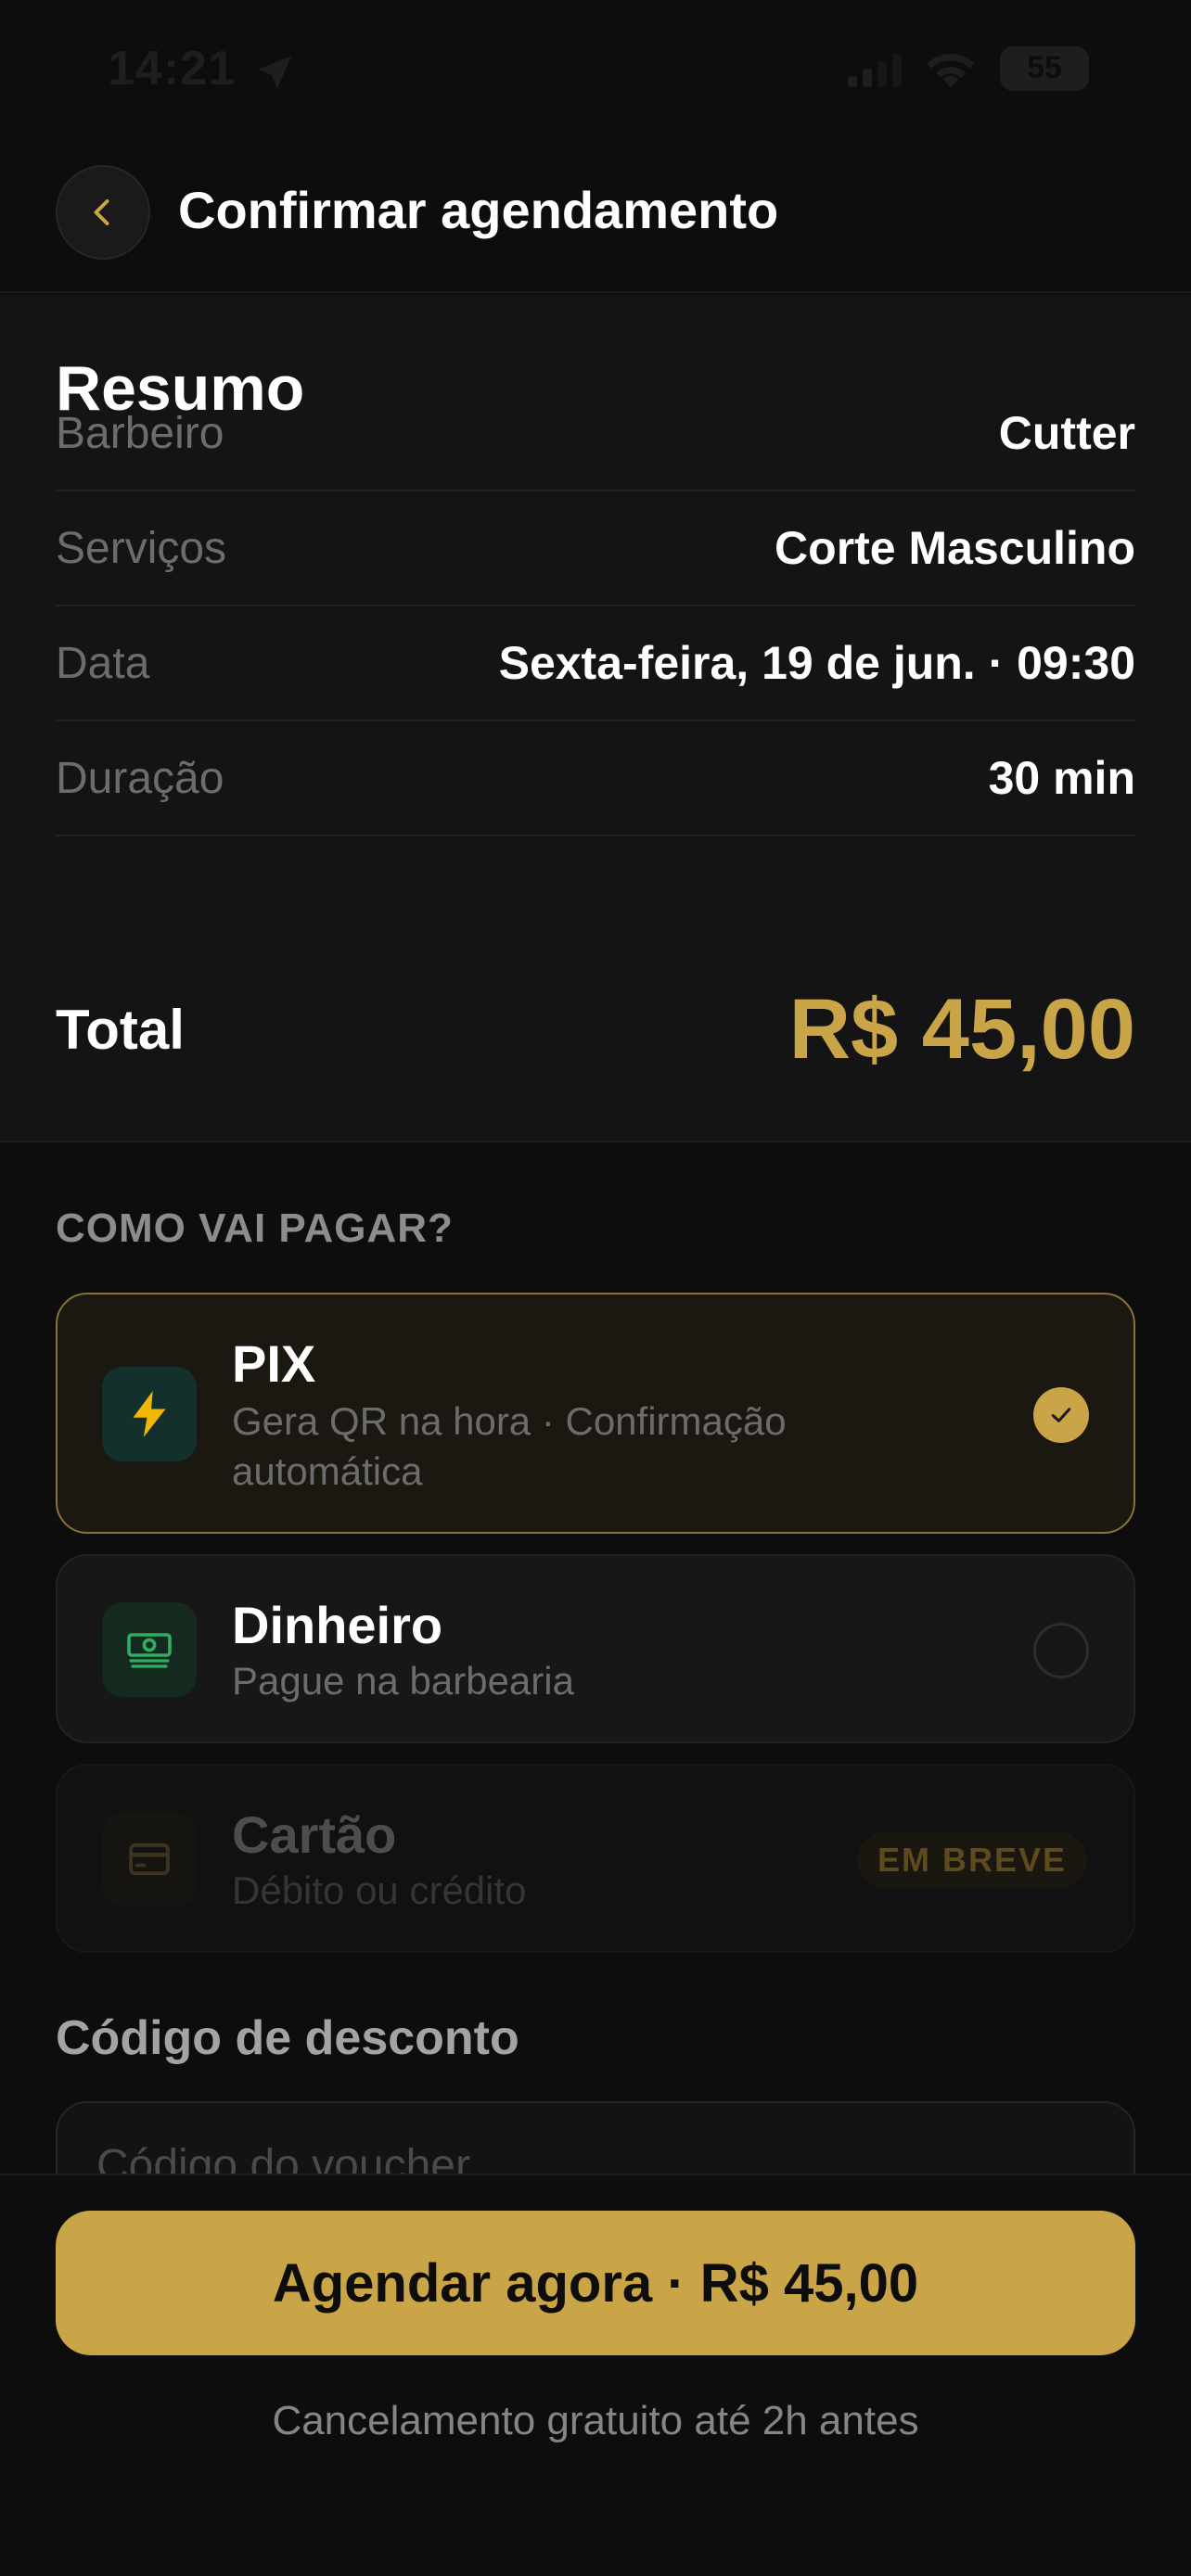 The width and height of the screenshot is (1191, 2576). I want to click on summary-value: 30 min, so click(1061, 778).